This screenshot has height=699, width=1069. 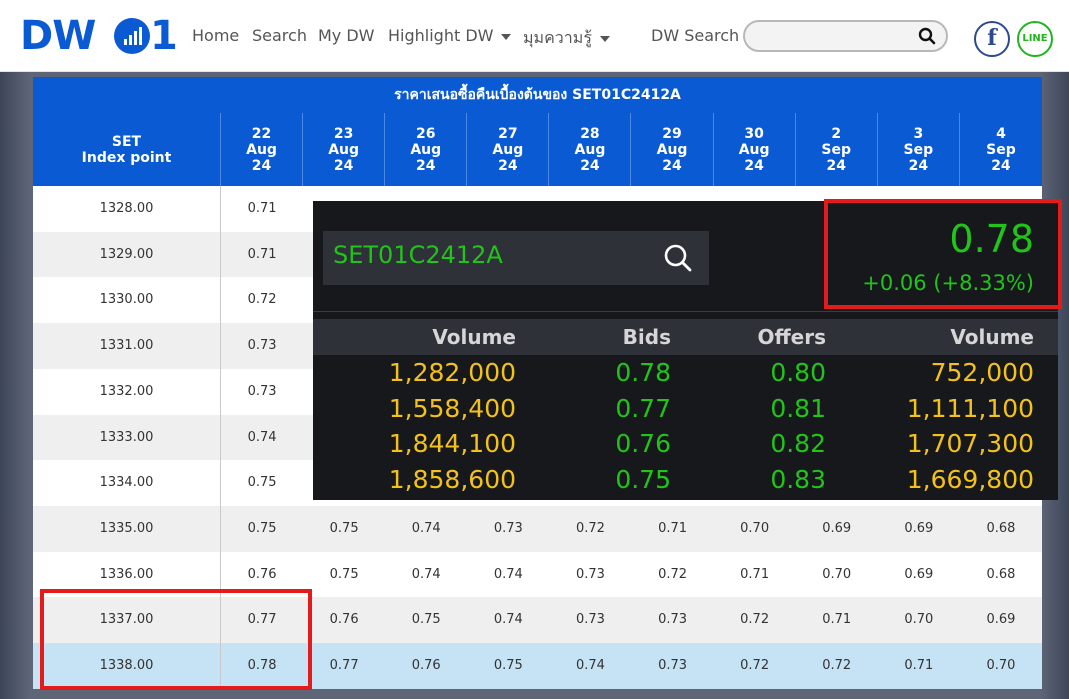 I want to click on nav-highlight-dw-label: Highlight DW, so click(x=441, y=35).